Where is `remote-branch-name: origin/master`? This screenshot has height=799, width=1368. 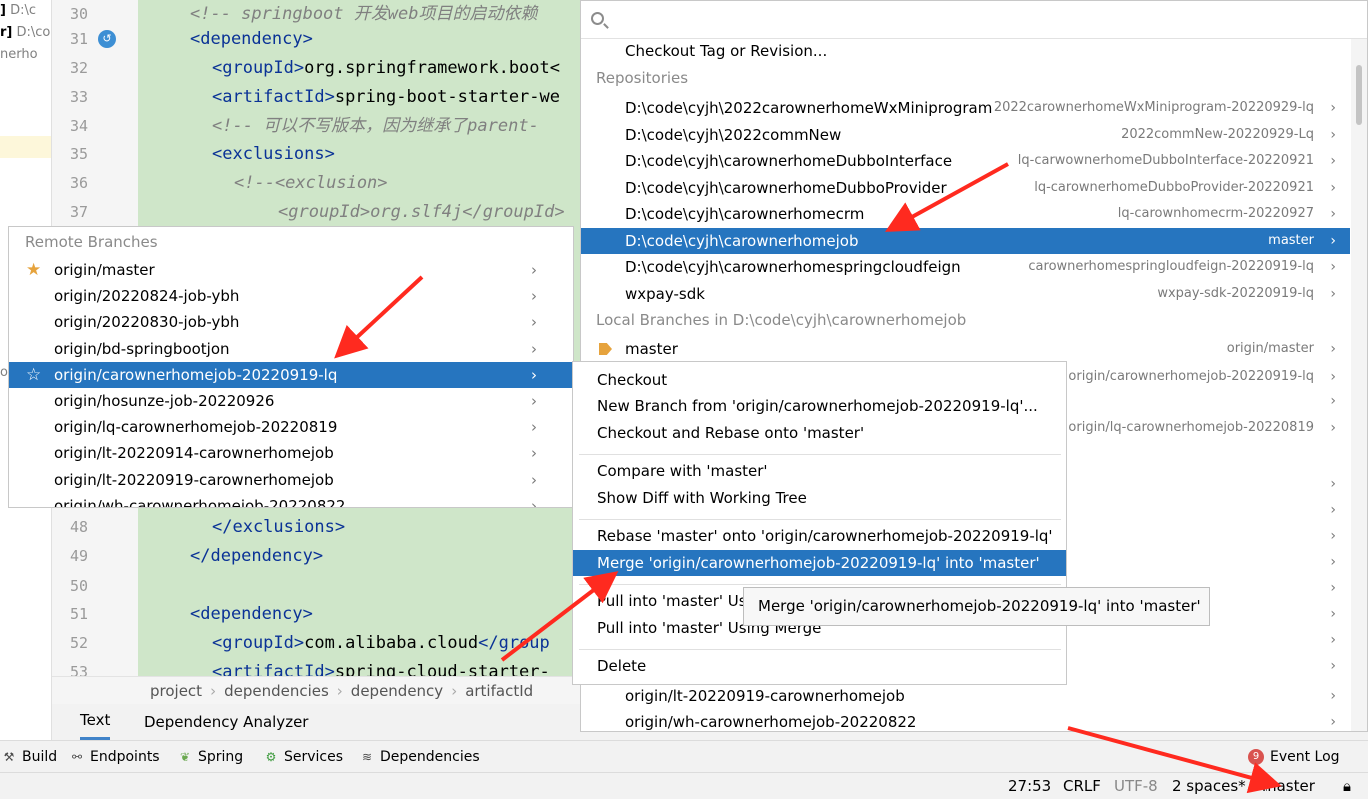 remote-branch-name: origin/master is located at coordinates (104, 270).